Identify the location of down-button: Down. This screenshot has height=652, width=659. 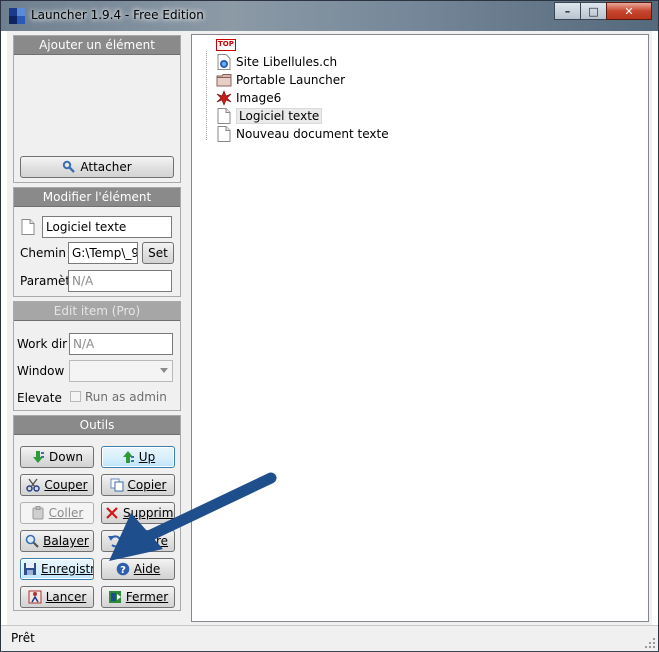
(57, 457).